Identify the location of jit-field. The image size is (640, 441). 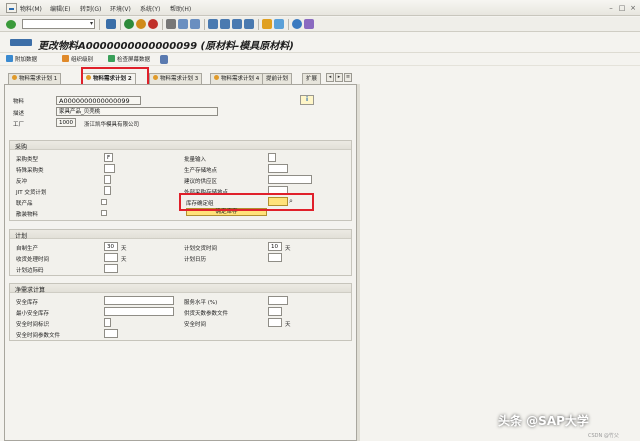
(107, 190).